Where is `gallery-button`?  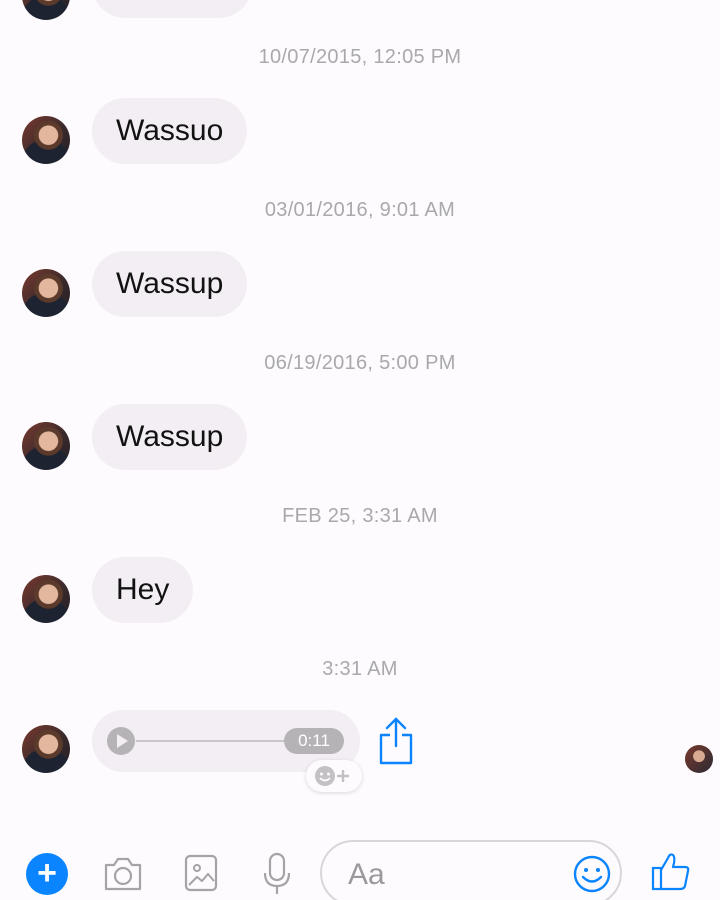
gallery-button is located at coordinates (201, 875).